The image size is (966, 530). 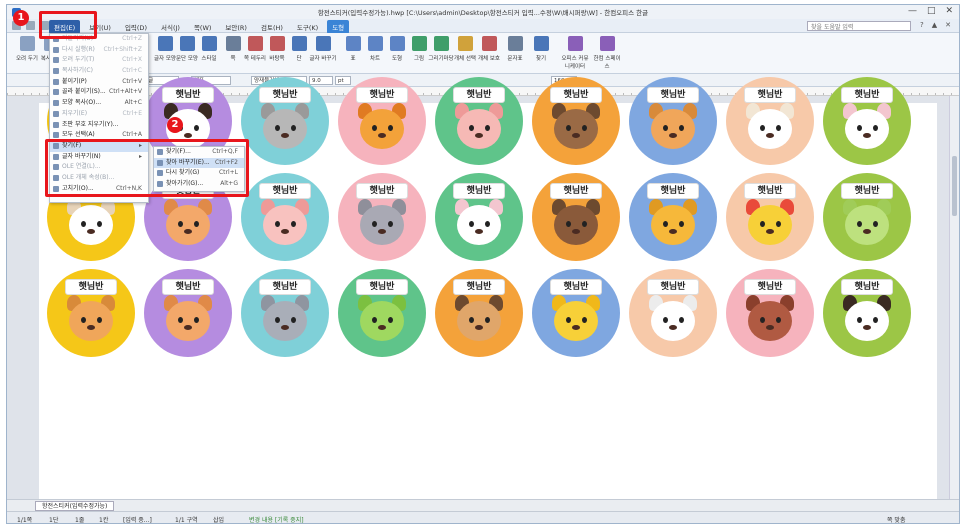 I want to click on maximize-button: □, so click(x=931, y=11).